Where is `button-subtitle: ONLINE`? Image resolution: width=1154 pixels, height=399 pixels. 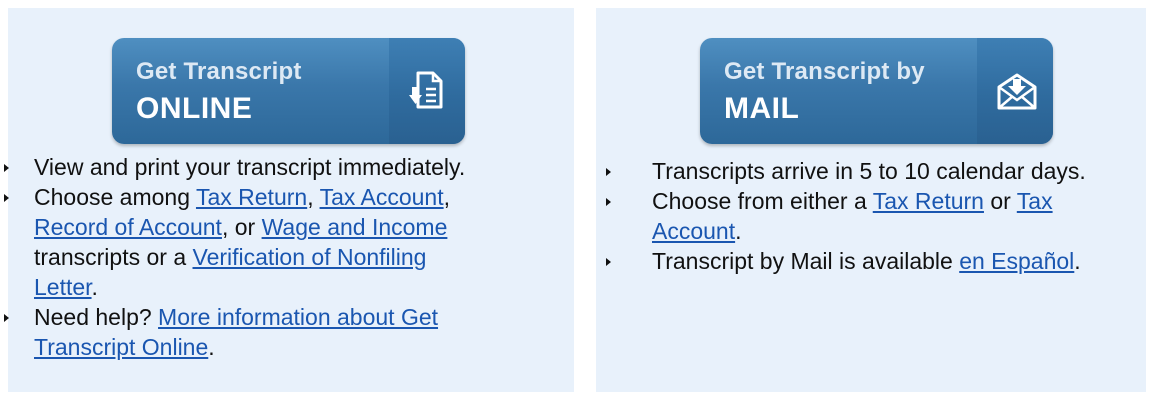
button-subtitle: ONLINE is located at coordinates (194, 108).